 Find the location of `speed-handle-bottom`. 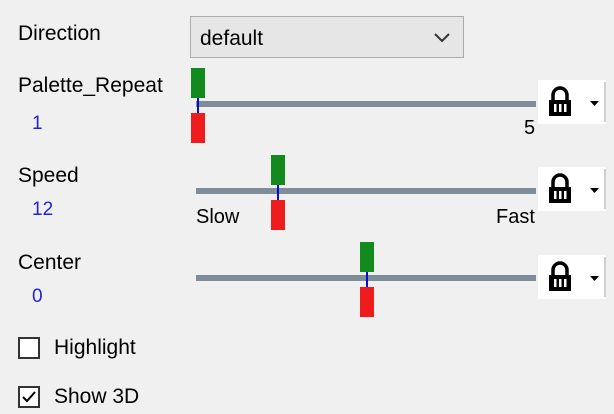

speed-handle-bottom is located at coordinates (278, 215).